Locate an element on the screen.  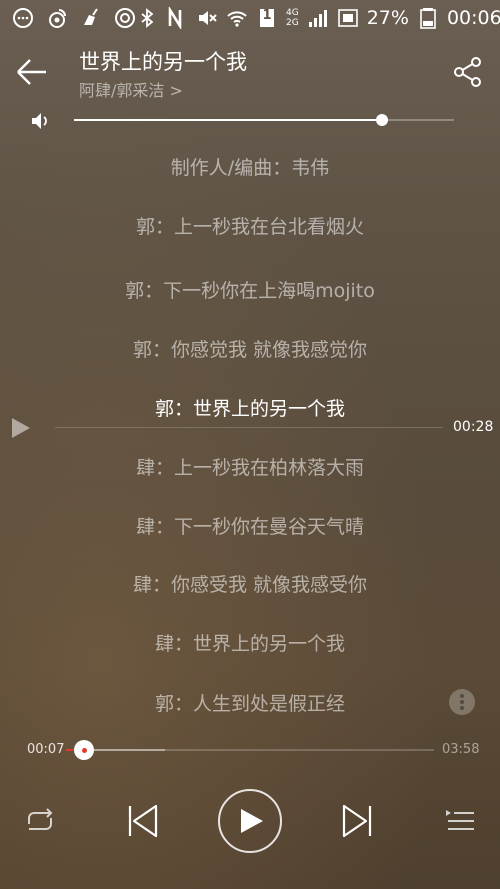
arrow-back-icon is located at coordinates (31, 72).